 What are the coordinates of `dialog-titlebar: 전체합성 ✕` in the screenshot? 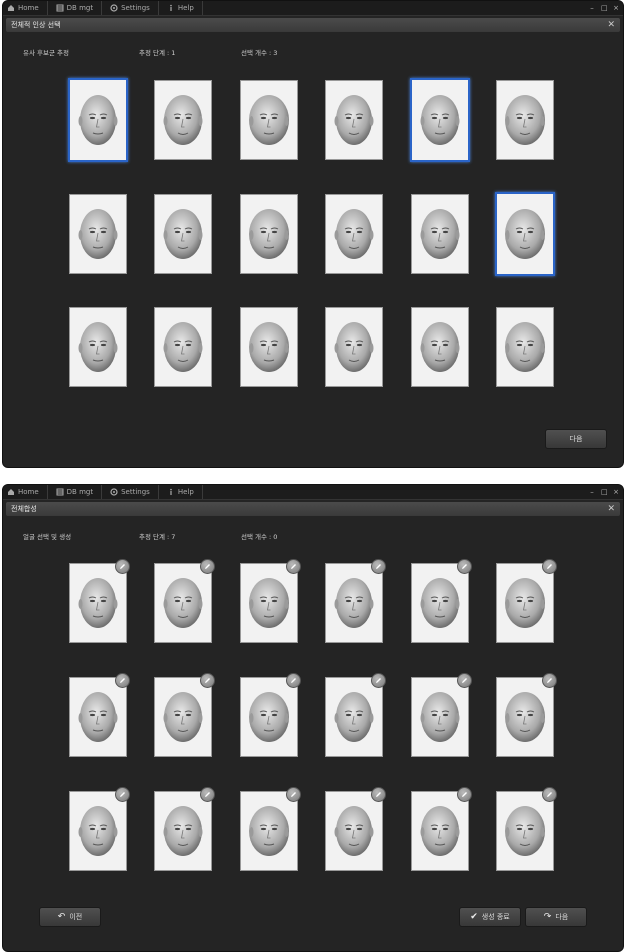 It's located at (313, 509).